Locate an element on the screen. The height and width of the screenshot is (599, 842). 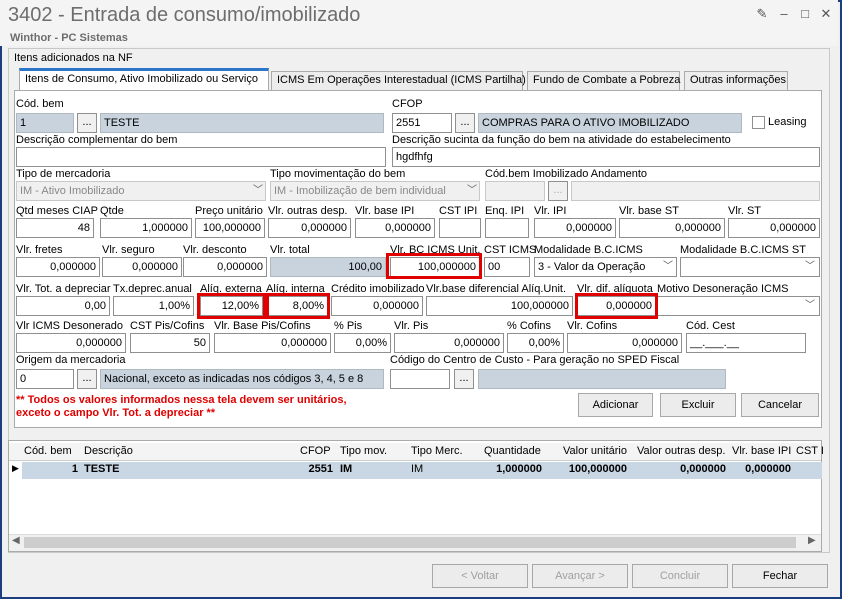
pct-pis-input: 0,00% is located at coordinates (362, 343).